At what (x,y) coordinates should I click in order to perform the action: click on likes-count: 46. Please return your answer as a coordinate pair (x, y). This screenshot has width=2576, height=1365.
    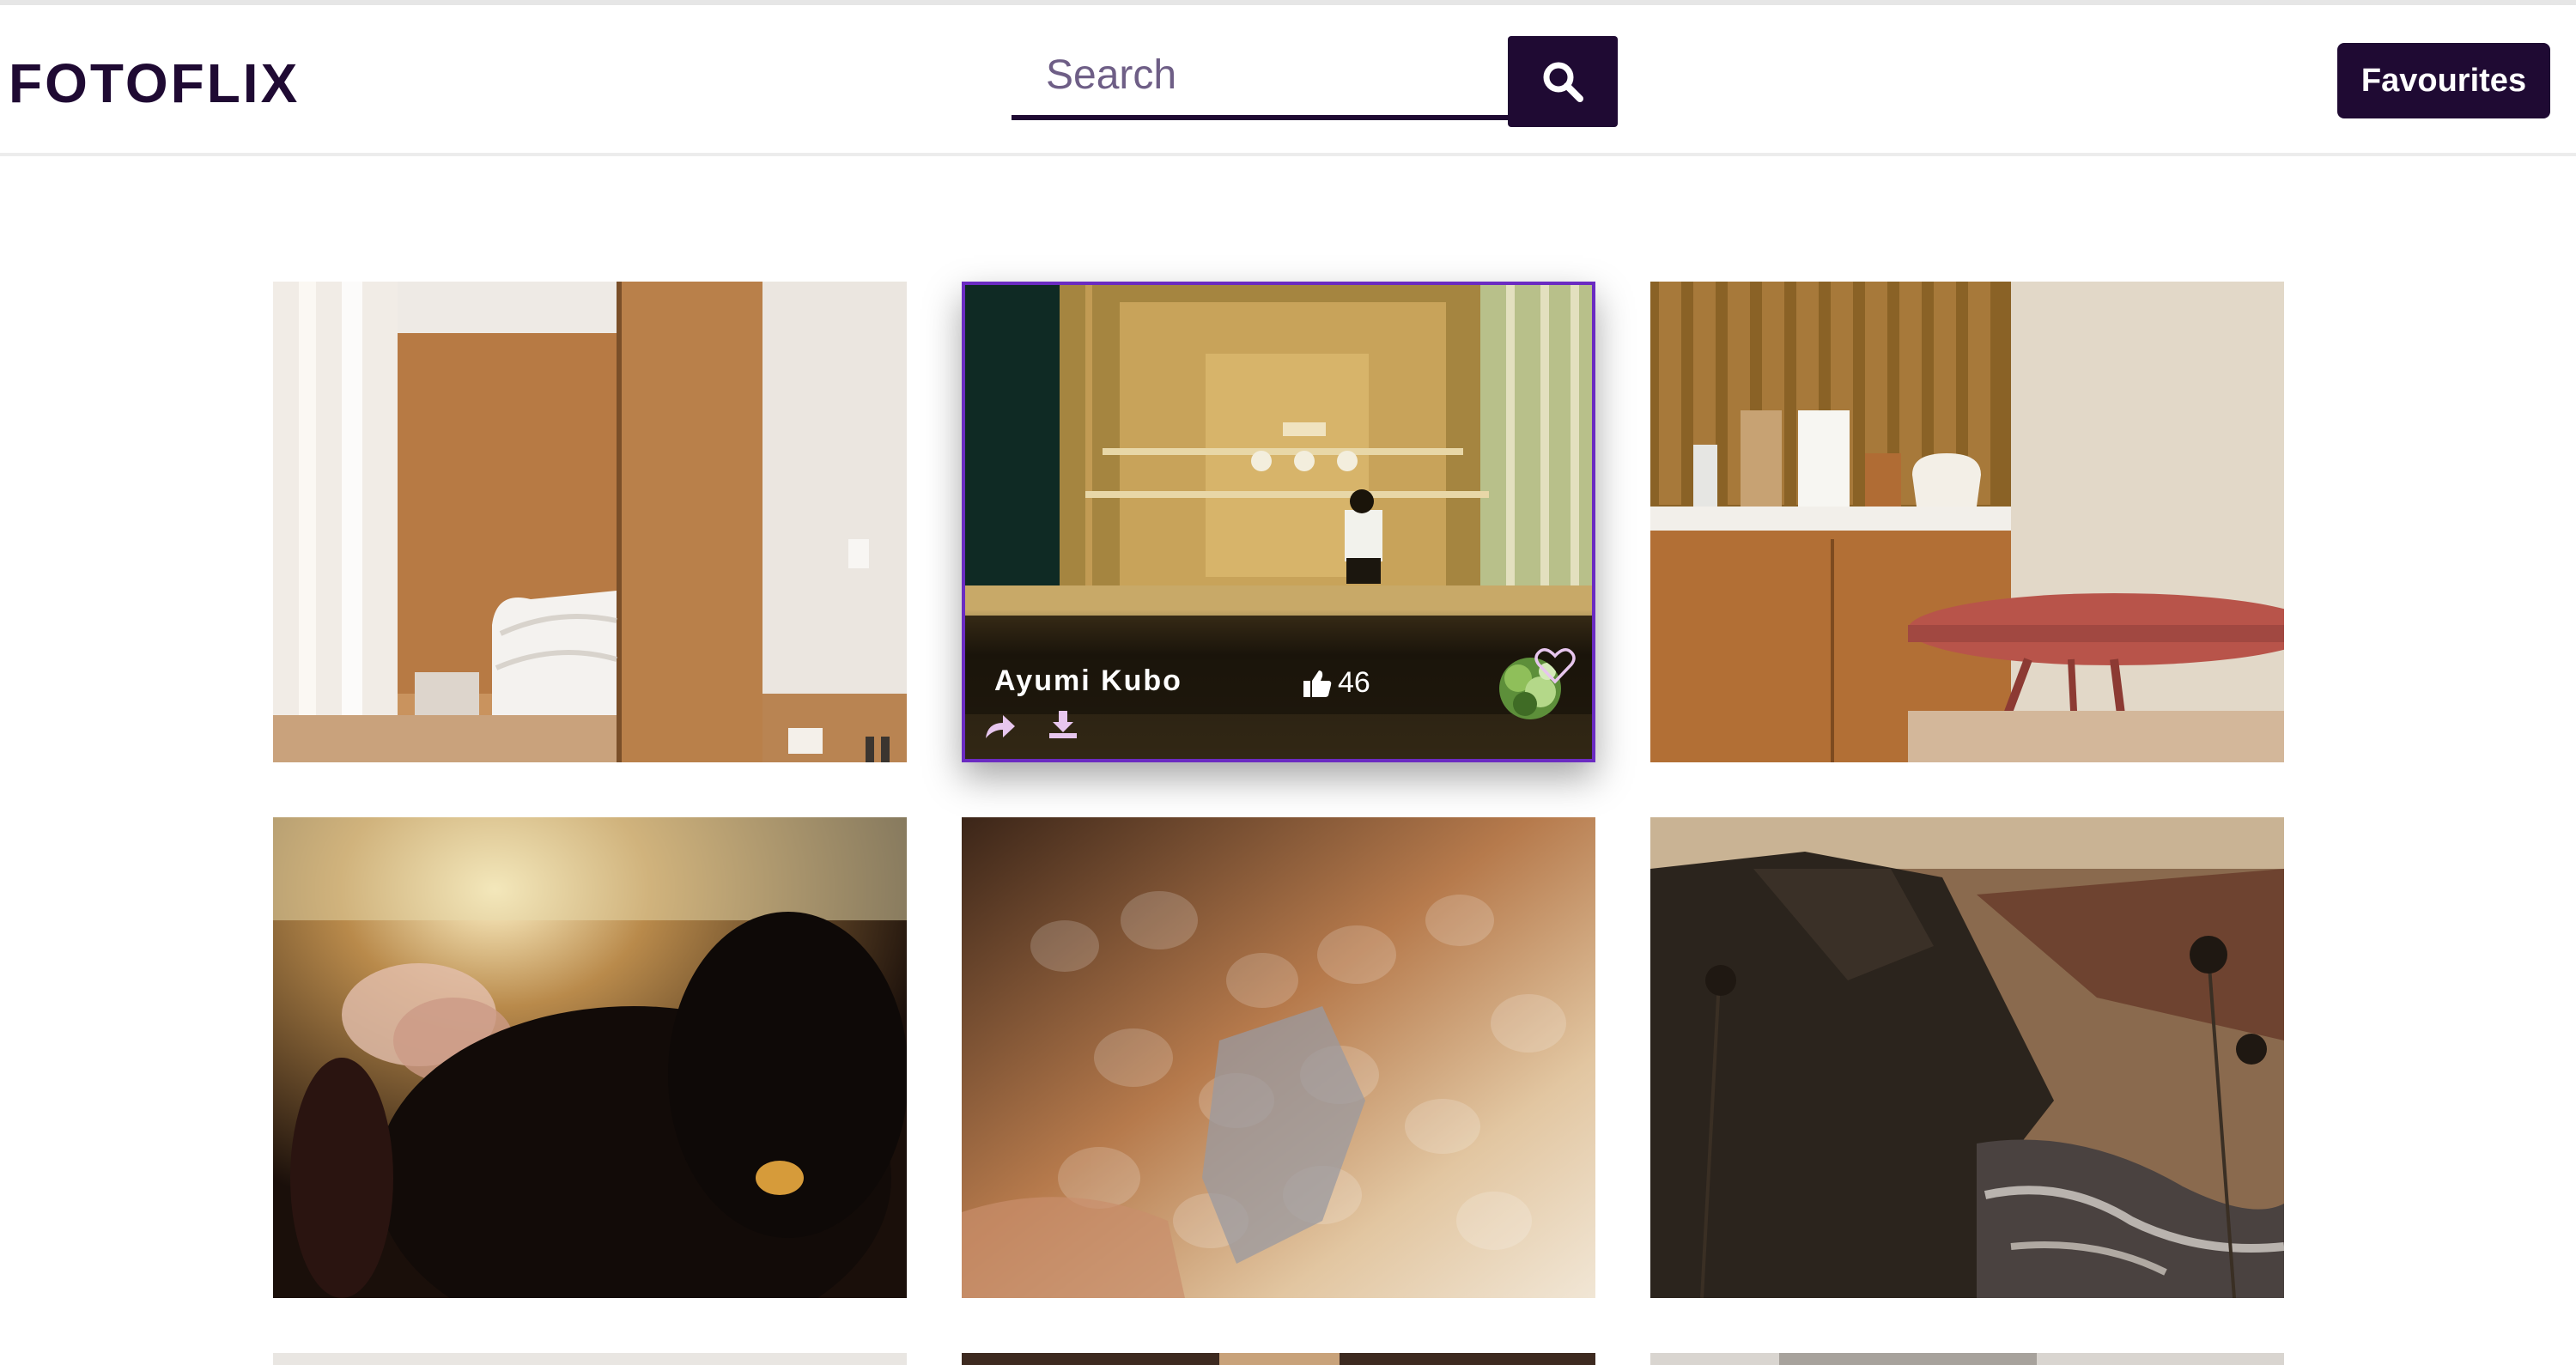
    Looking at the image, I should click on (1354, 682).